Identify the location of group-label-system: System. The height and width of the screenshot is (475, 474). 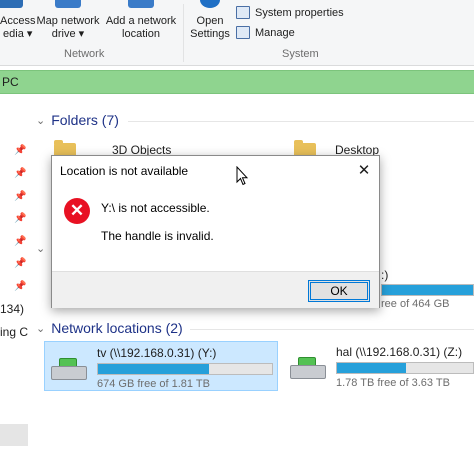
(300, 54).